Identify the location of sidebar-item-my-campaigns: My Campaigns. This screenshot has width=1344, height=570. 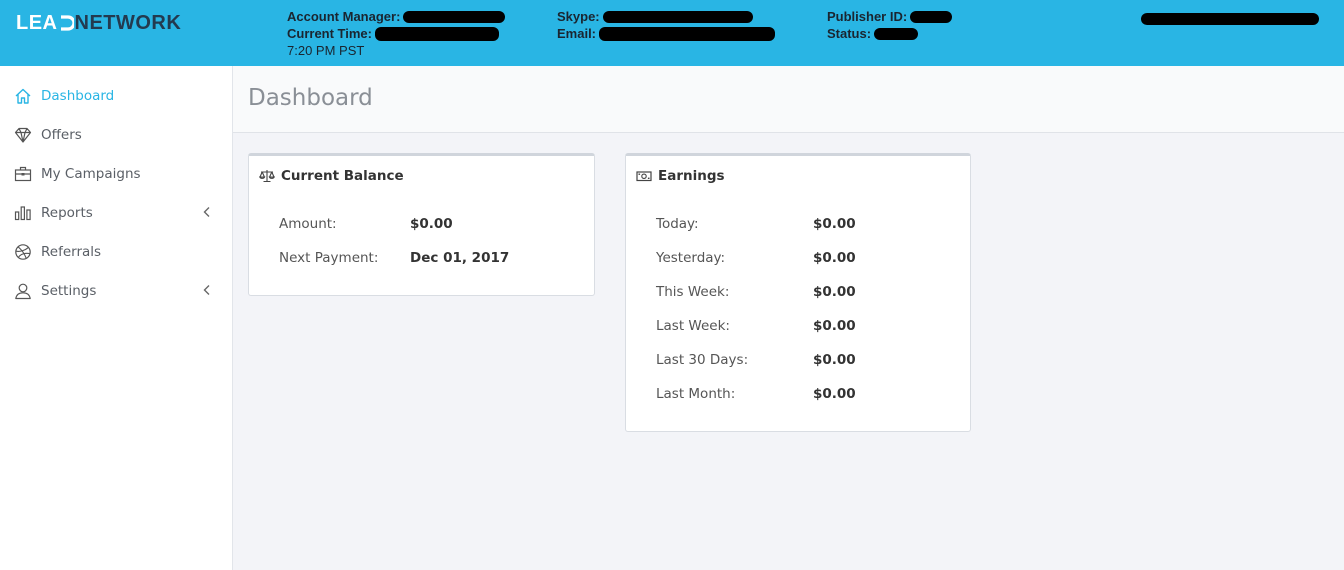
(116, 173).